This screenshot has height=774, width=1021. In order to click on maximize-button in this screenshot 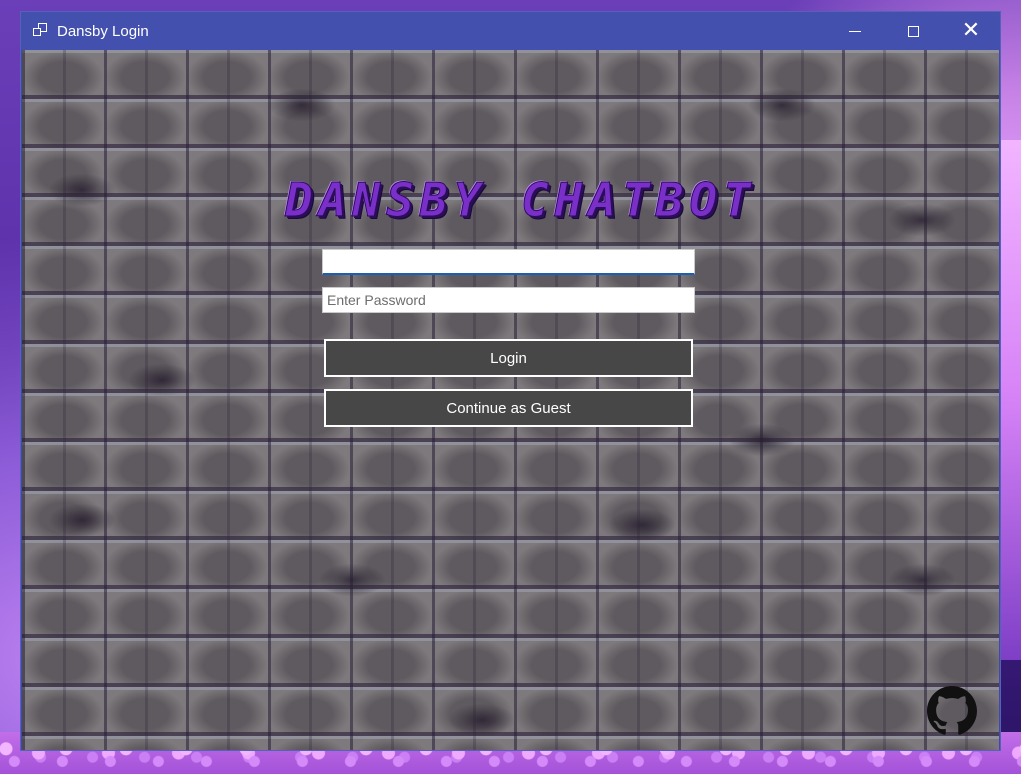, I will do `click(913, 31)`.